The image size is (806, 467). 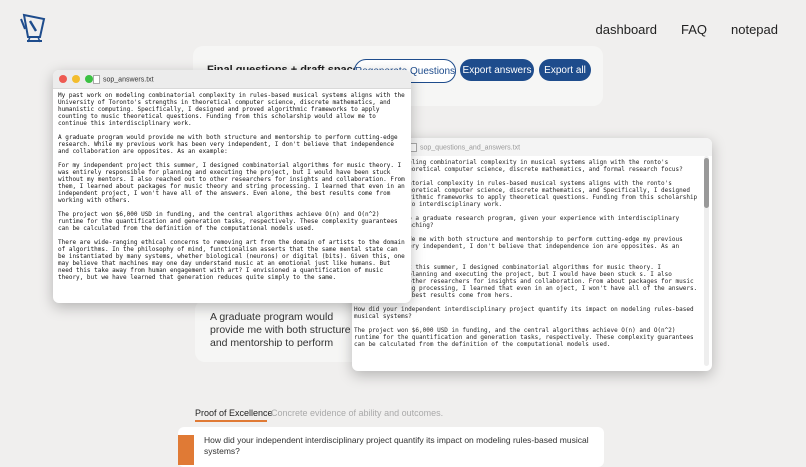 I want to click on logo-icon, so click(x=33, y=28).